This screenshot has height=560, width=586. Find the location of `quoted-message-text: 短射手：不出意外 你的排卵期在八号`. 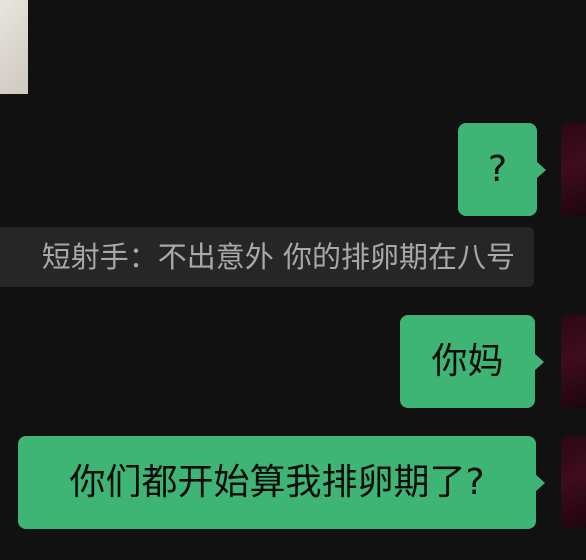

quoted-message-text: 短射手：不出意外 你的排卵期在八号 is located at coordinates (278, 257).